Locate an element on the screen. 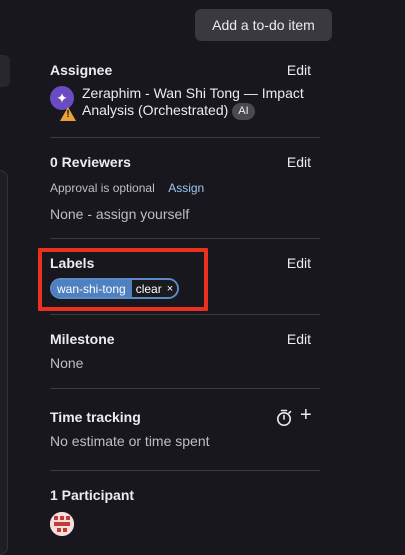 The image size is (405, 555). labels-highlight-box is located at coordinates (123, 279).